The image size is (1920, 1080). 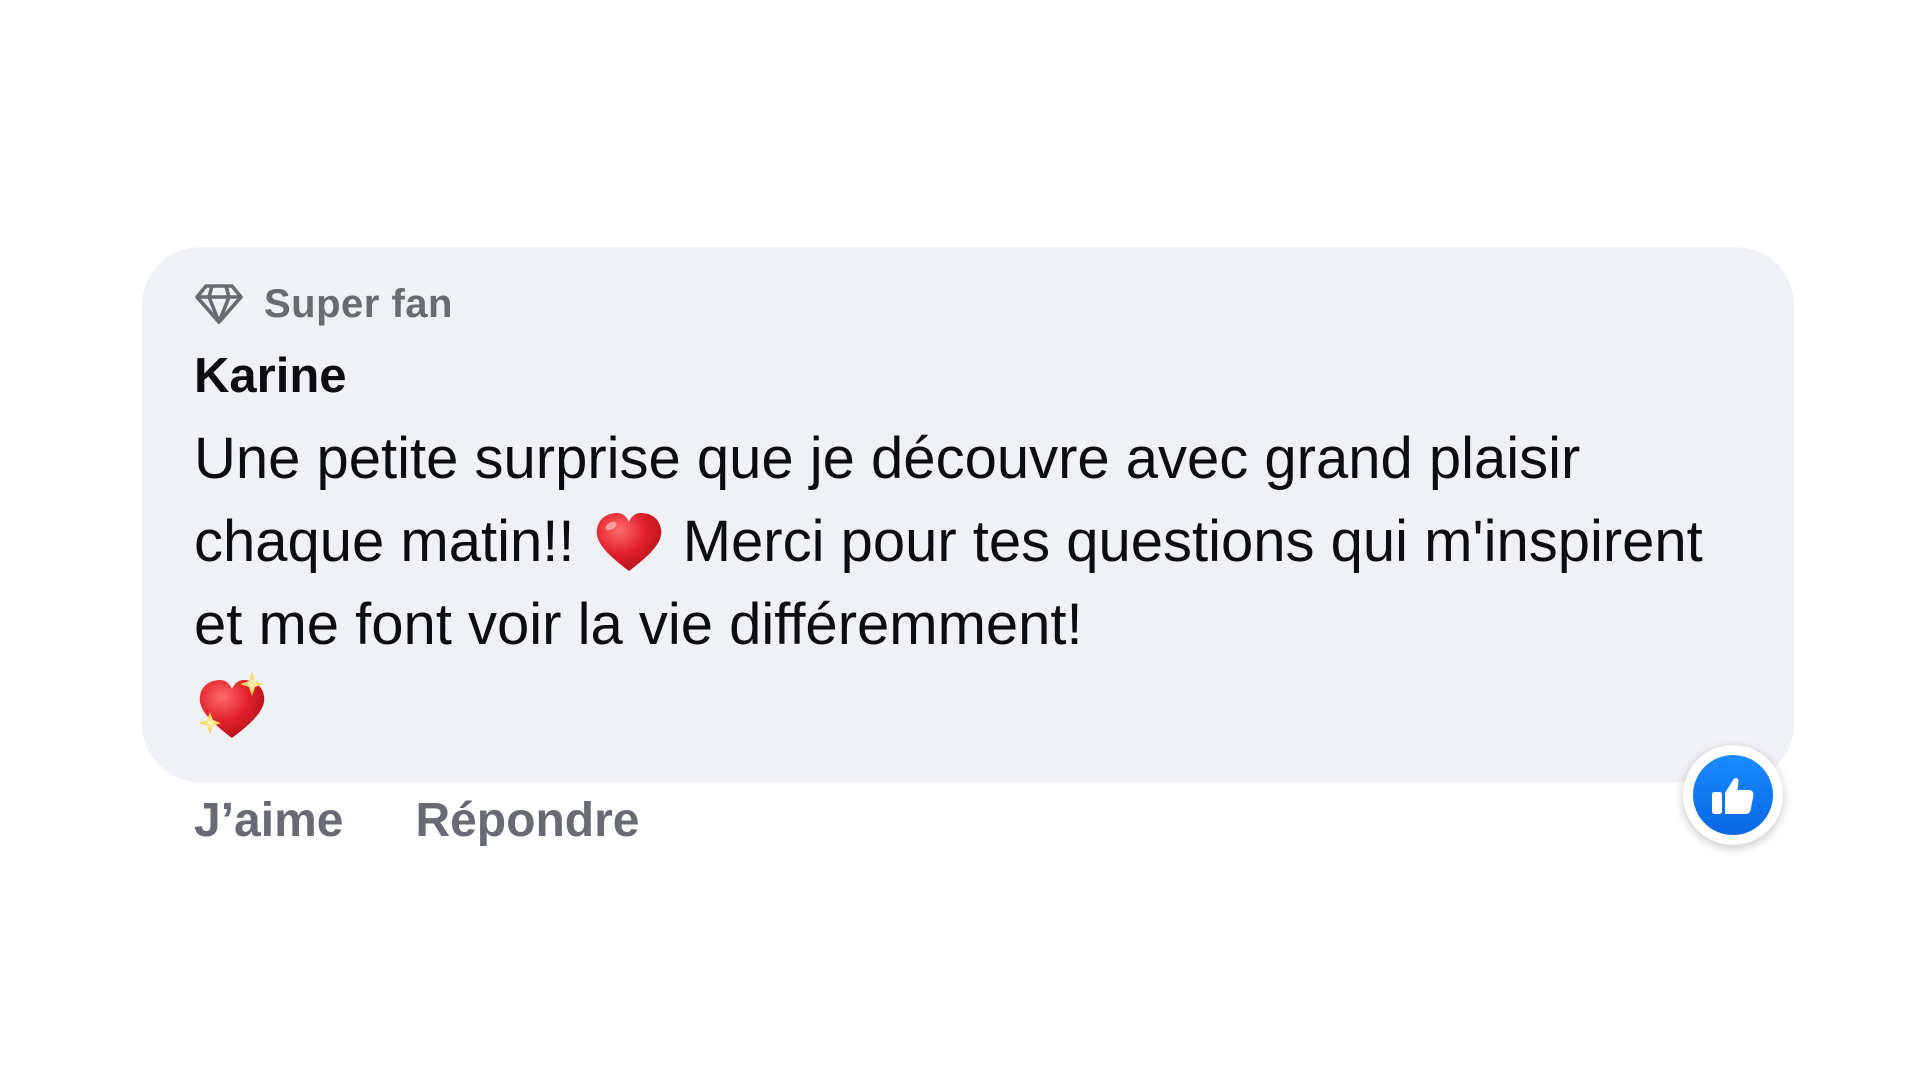 I want to click on comment-actions: J’aime Répondre, so click(x=452, y=820).